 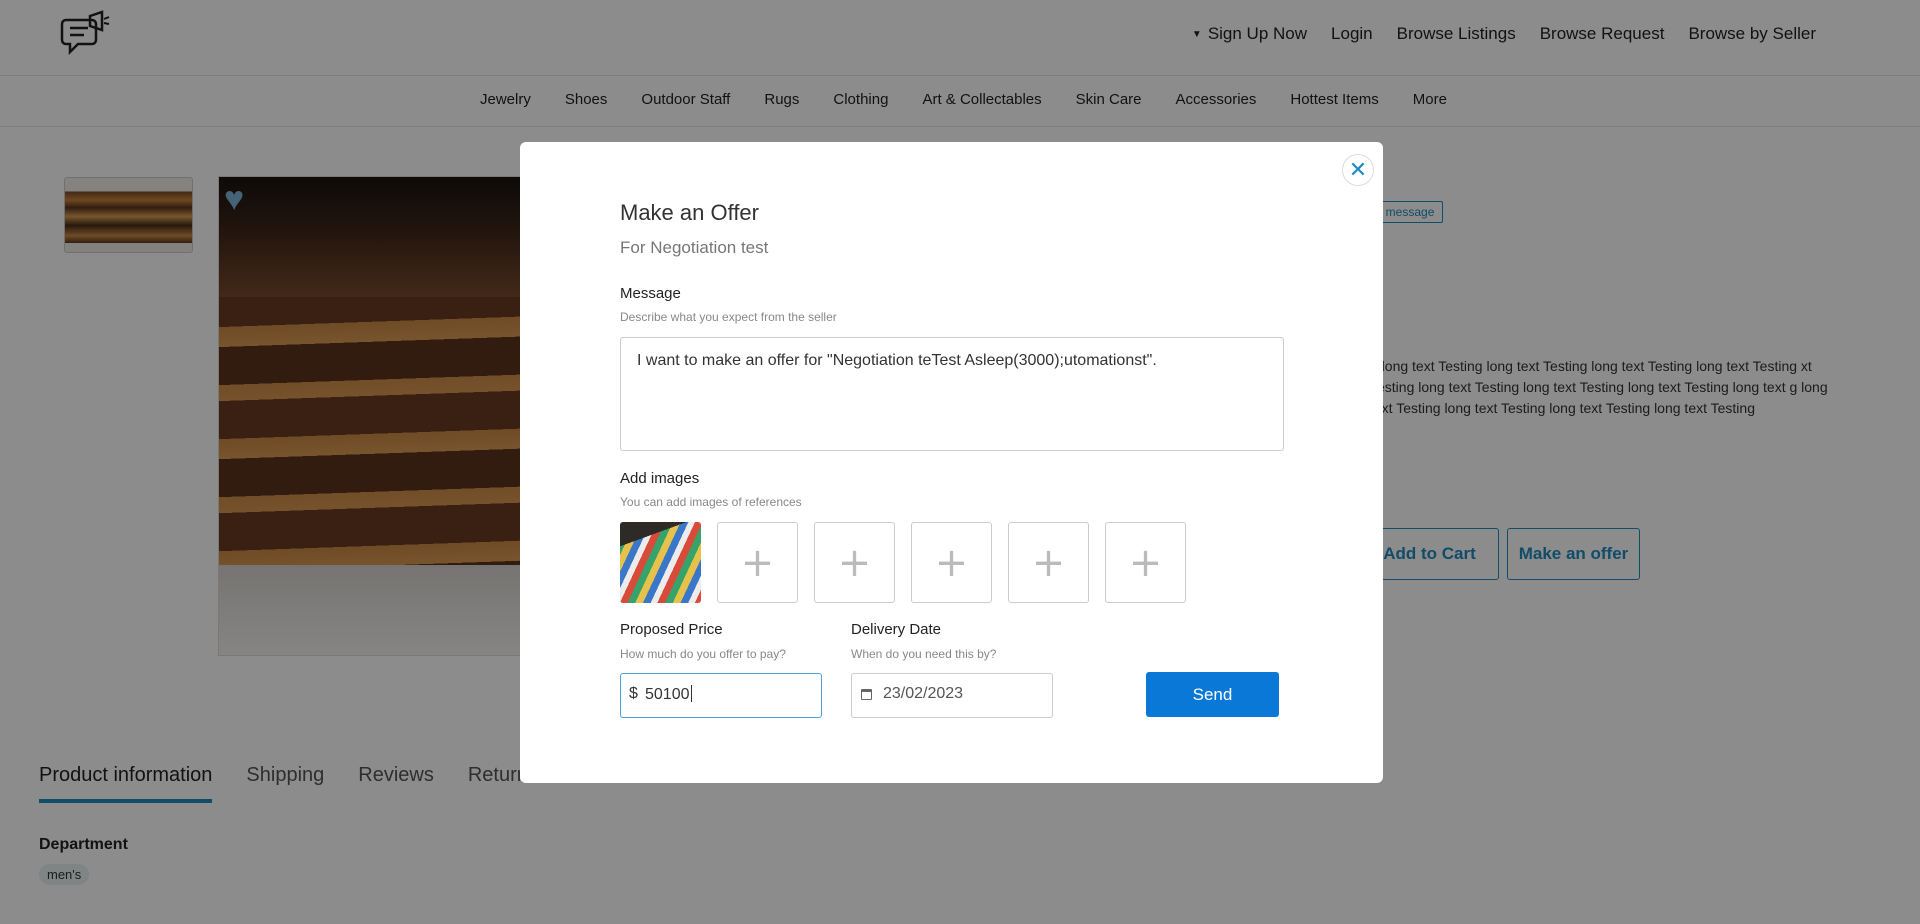 What do you see at coordinates (711, 502) in the screenshot?
I see `images-hint: You can add images of references` at bounding box center [711, 502].